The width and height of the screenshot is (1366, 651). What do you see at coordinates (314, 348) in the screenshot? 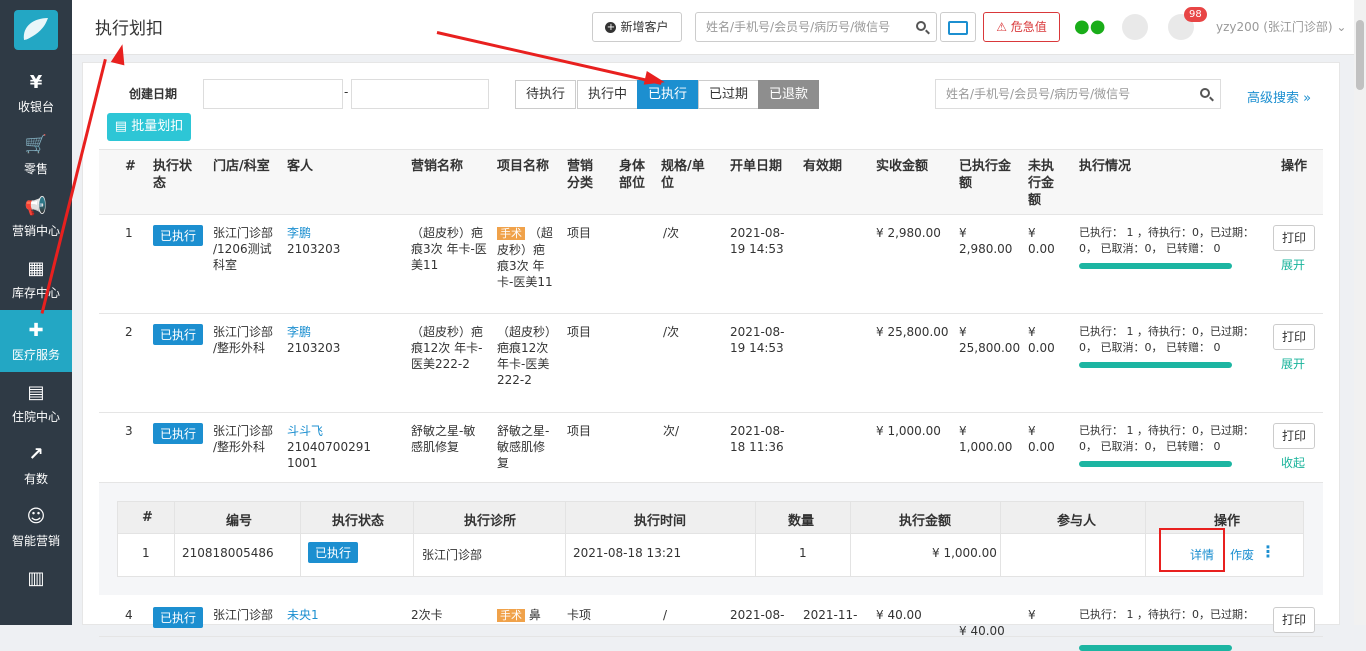
I see `customer-id: 2103203` at bounding box center [314, 348].